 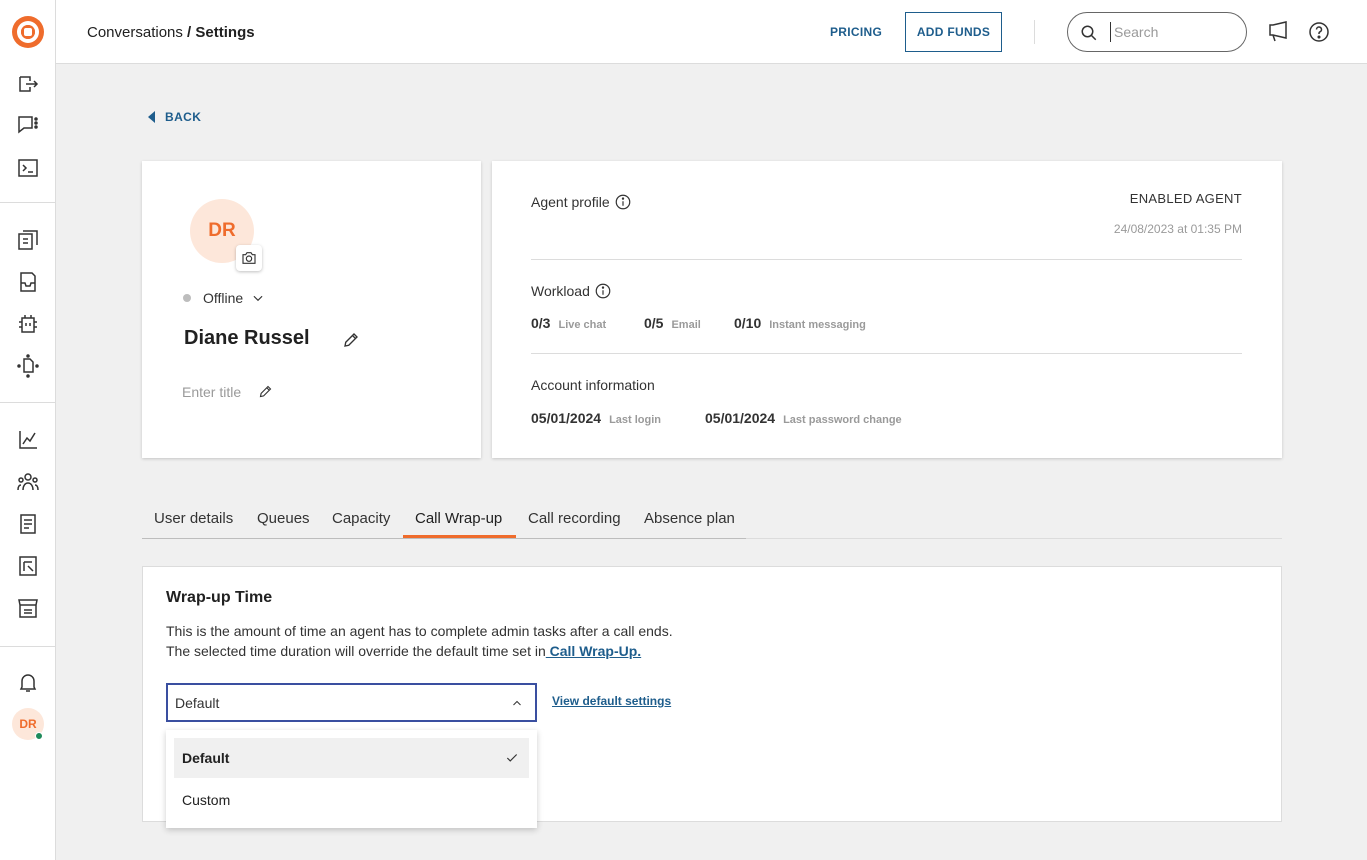 I want to click on option-label: Custom, so click(x=206, y=800).